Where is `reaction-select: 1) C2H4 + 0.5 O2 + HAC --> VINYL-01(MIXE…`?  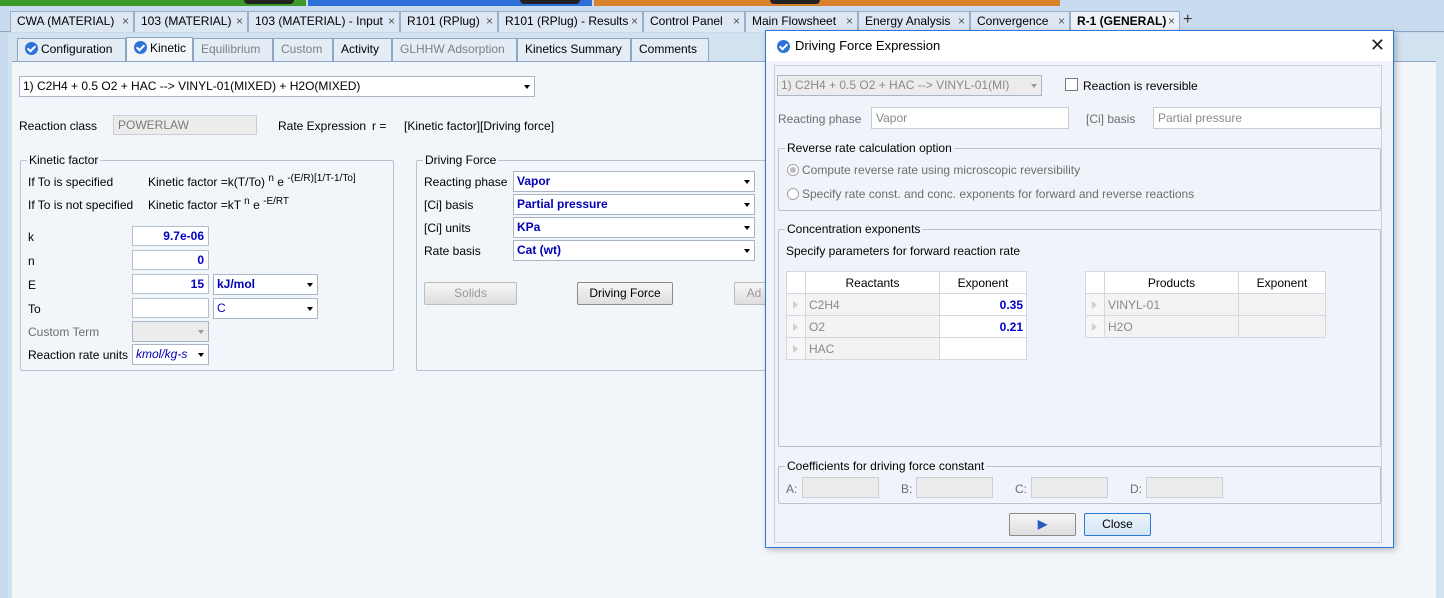 reaction-select: 1) C2H4 + 0.5 O2 + HAC --> VINYL-01(MIXE… is located at coordinates (277, 86).